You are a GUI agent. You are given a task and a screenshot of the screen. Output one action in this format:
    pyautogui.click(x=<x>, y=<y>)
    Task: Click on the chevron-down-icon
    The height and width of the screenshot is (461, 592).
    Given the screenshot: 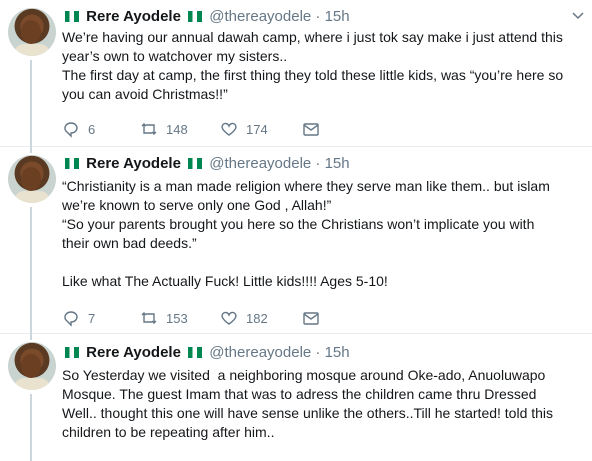 What is the action you would take?
    pyautogui.click(x=578, y=16)
    